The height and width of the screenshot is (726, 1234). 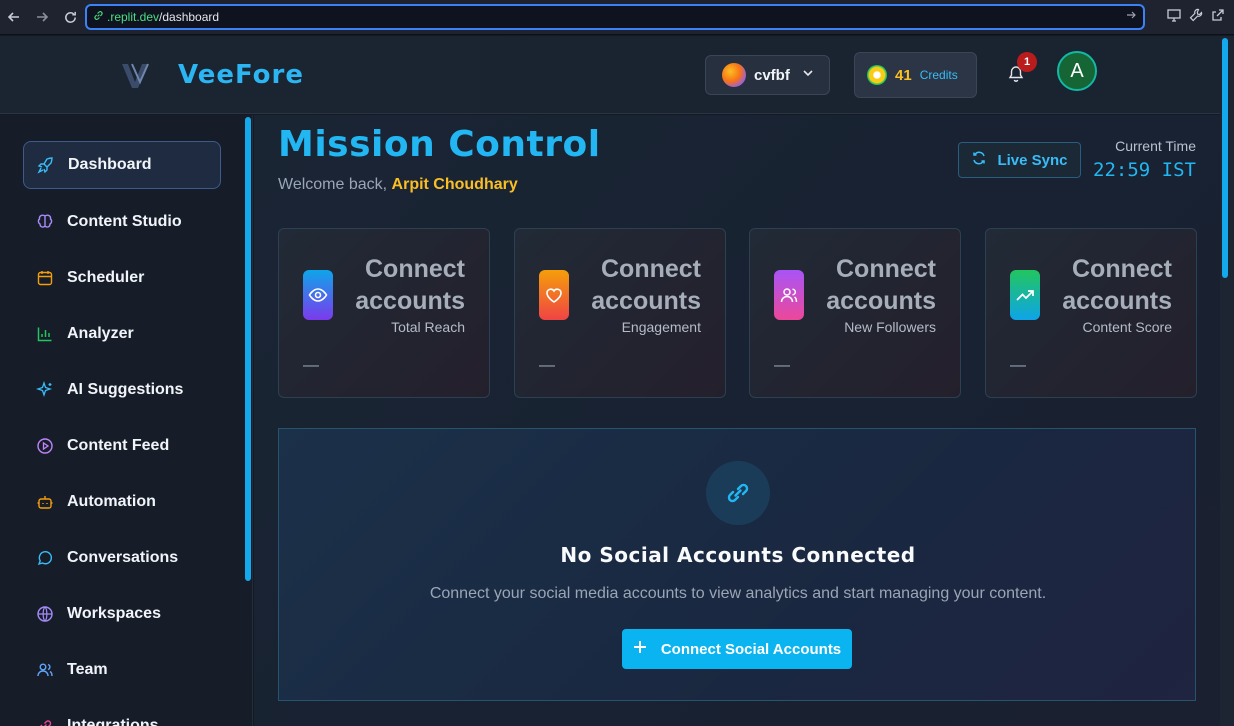 I want to click on sidebar-item-label: Content Studio, so click(x=124, y=221).